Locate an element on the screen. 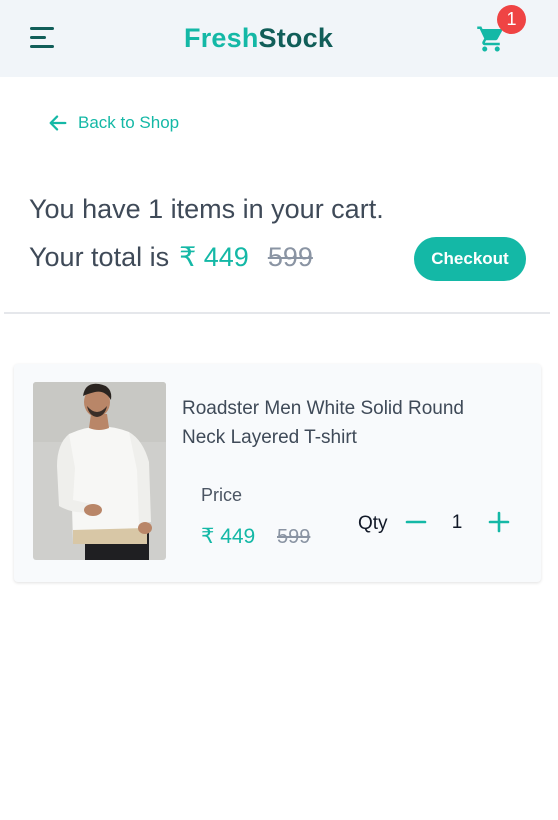  brand-name-part2: Stock is located at coordinates (296, 38).